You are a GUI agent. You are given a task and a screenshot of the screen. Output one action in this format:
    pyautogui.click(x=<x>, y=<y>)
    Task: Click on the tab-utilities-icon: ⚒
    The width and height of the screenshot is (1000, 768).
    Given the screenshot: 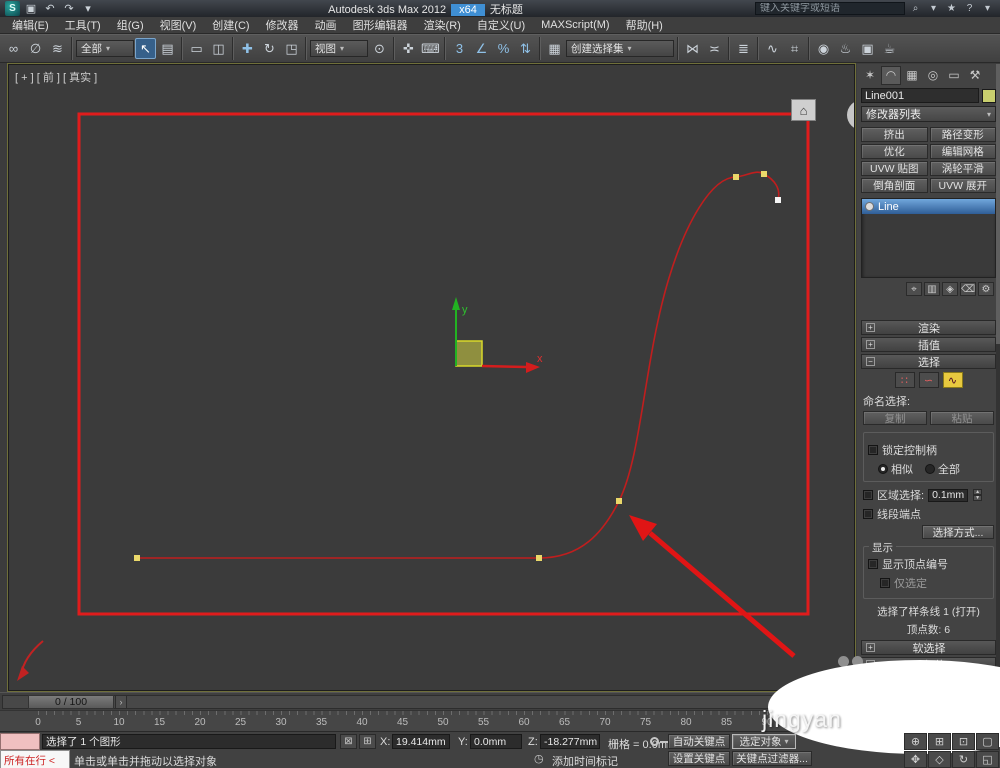 What is the action you would take?
    pyautogui.click(x=975, y=75)
    